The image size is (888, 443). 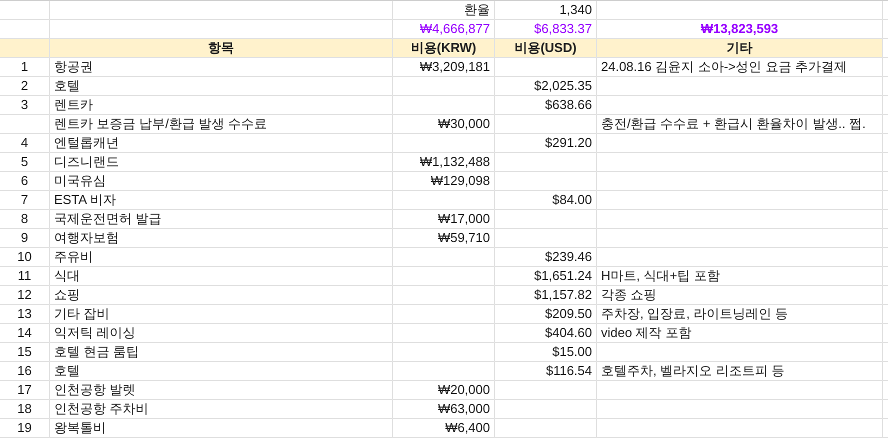 What do you see at coordinates (25, 143) in the screenshot?
I see `table-cell: 4` at bounding box center [25, 143].